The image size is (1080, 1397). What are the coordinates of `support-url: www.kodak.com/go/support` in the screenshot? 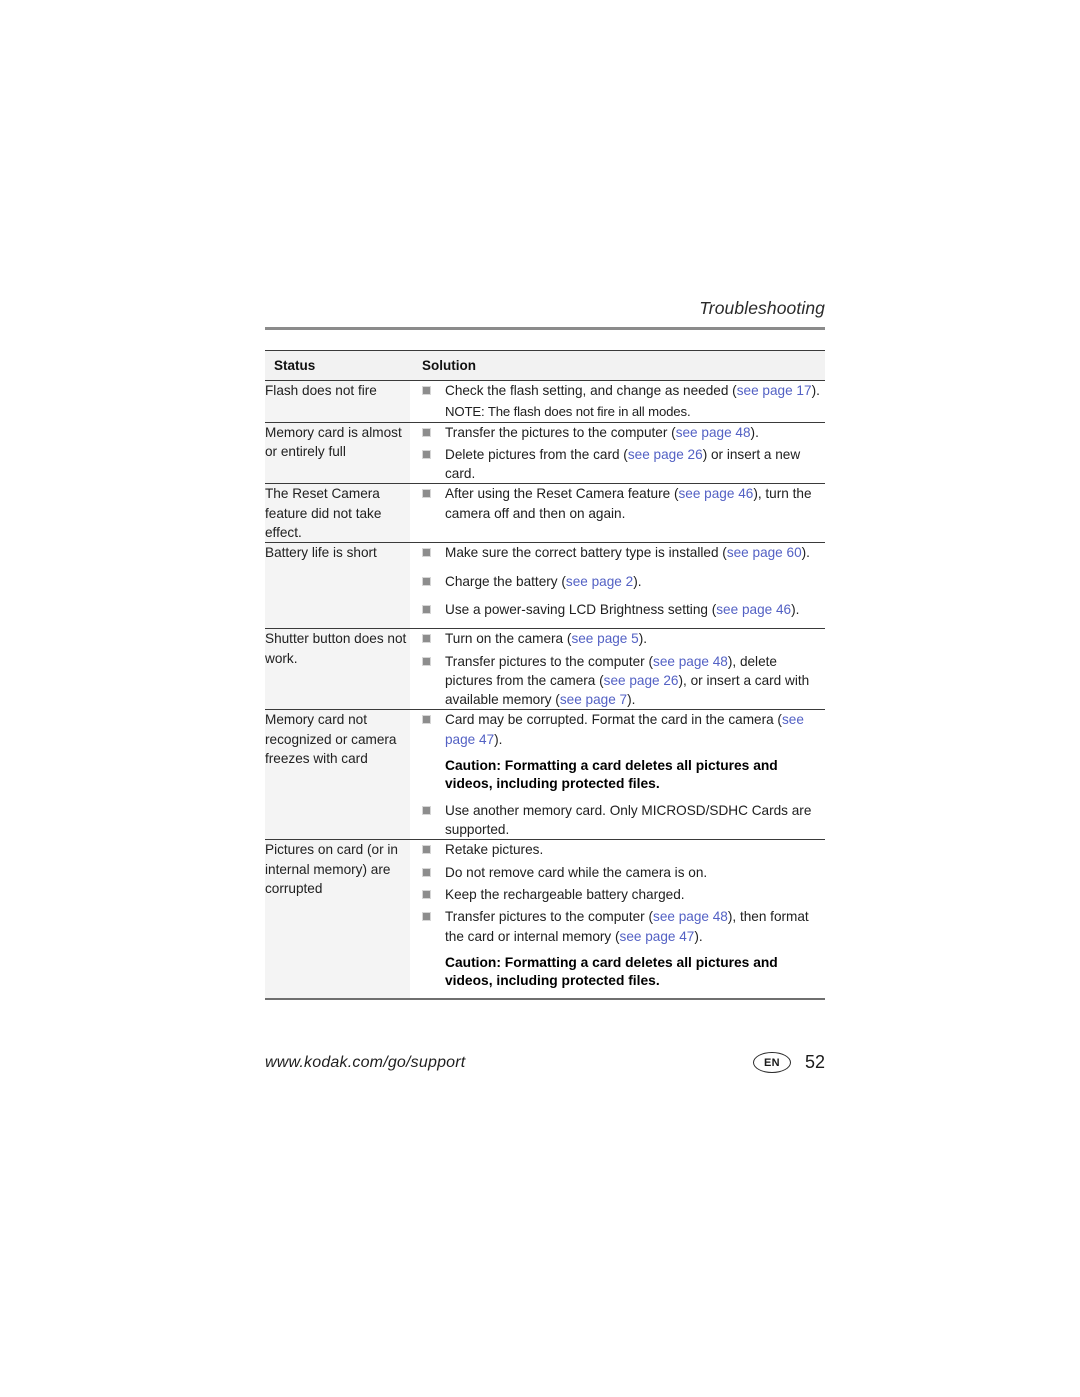 It's located at (365, 1062).